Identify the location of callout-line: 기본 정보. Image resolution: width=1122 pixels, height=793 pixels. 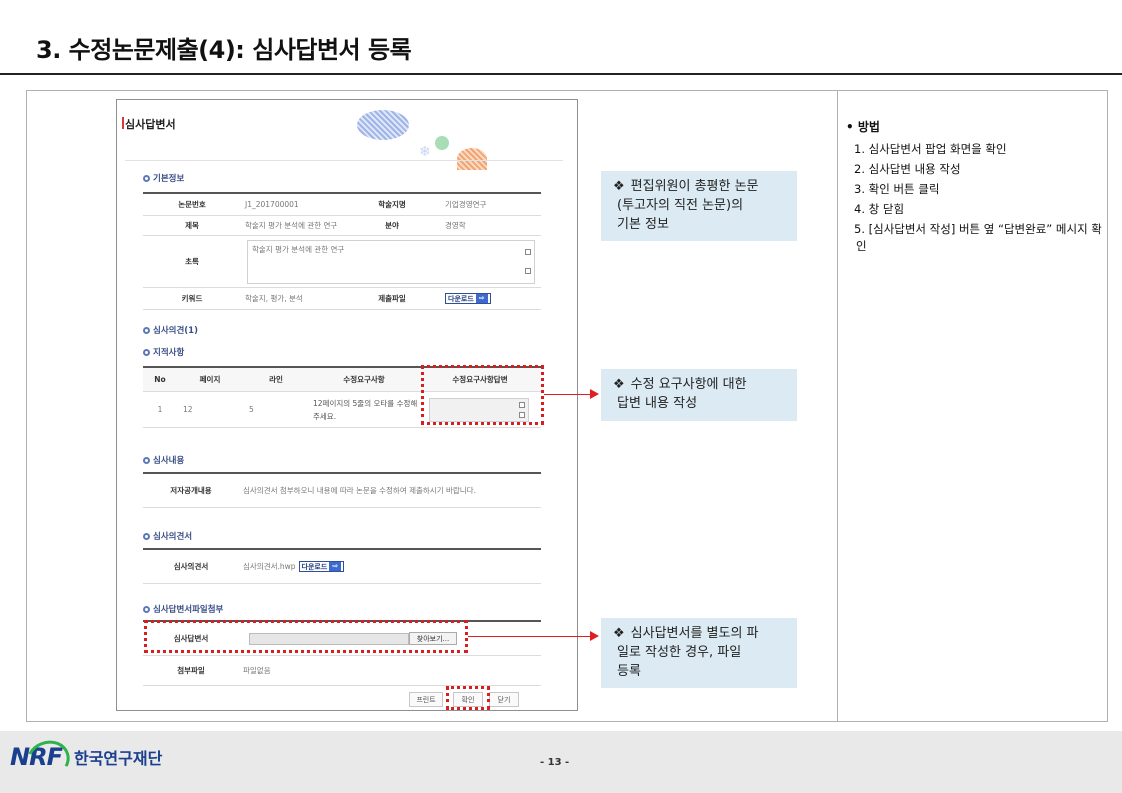
(643, 224).